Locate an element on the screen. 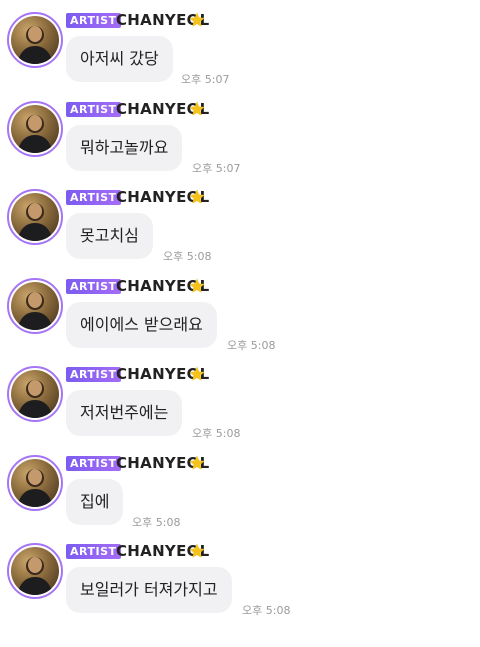 This screenshot has height=647, width=480. message-bubble: 에이에스 받으래요 is located at coordinates (141, 325).